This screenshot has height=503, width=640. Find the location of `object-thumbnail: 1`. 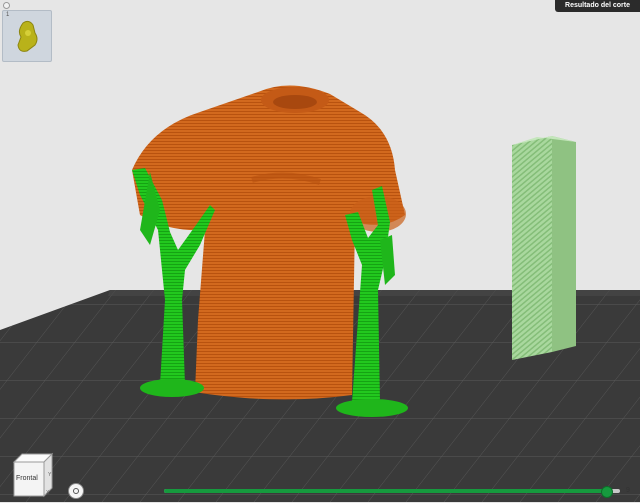

object-thumbnail: 1 is located at coordinates (27, 36).